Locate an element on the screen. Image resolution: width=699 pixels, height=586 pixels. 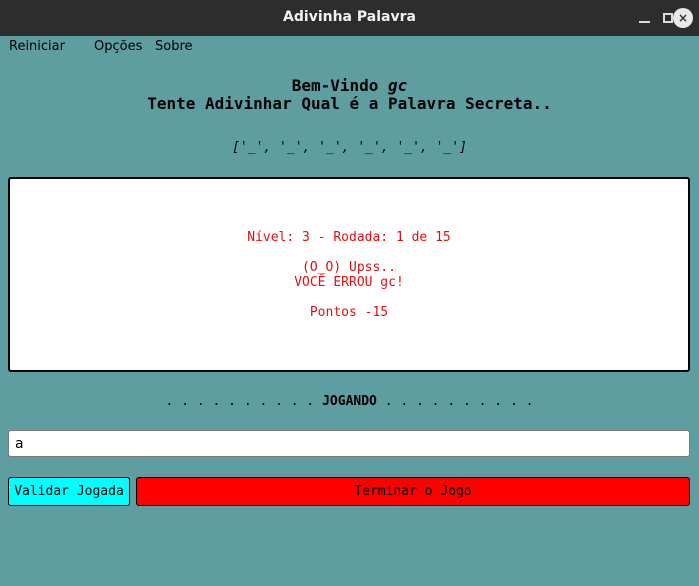
welcome-prefix: Bem-Vindo is located at coordinates (340, 85).